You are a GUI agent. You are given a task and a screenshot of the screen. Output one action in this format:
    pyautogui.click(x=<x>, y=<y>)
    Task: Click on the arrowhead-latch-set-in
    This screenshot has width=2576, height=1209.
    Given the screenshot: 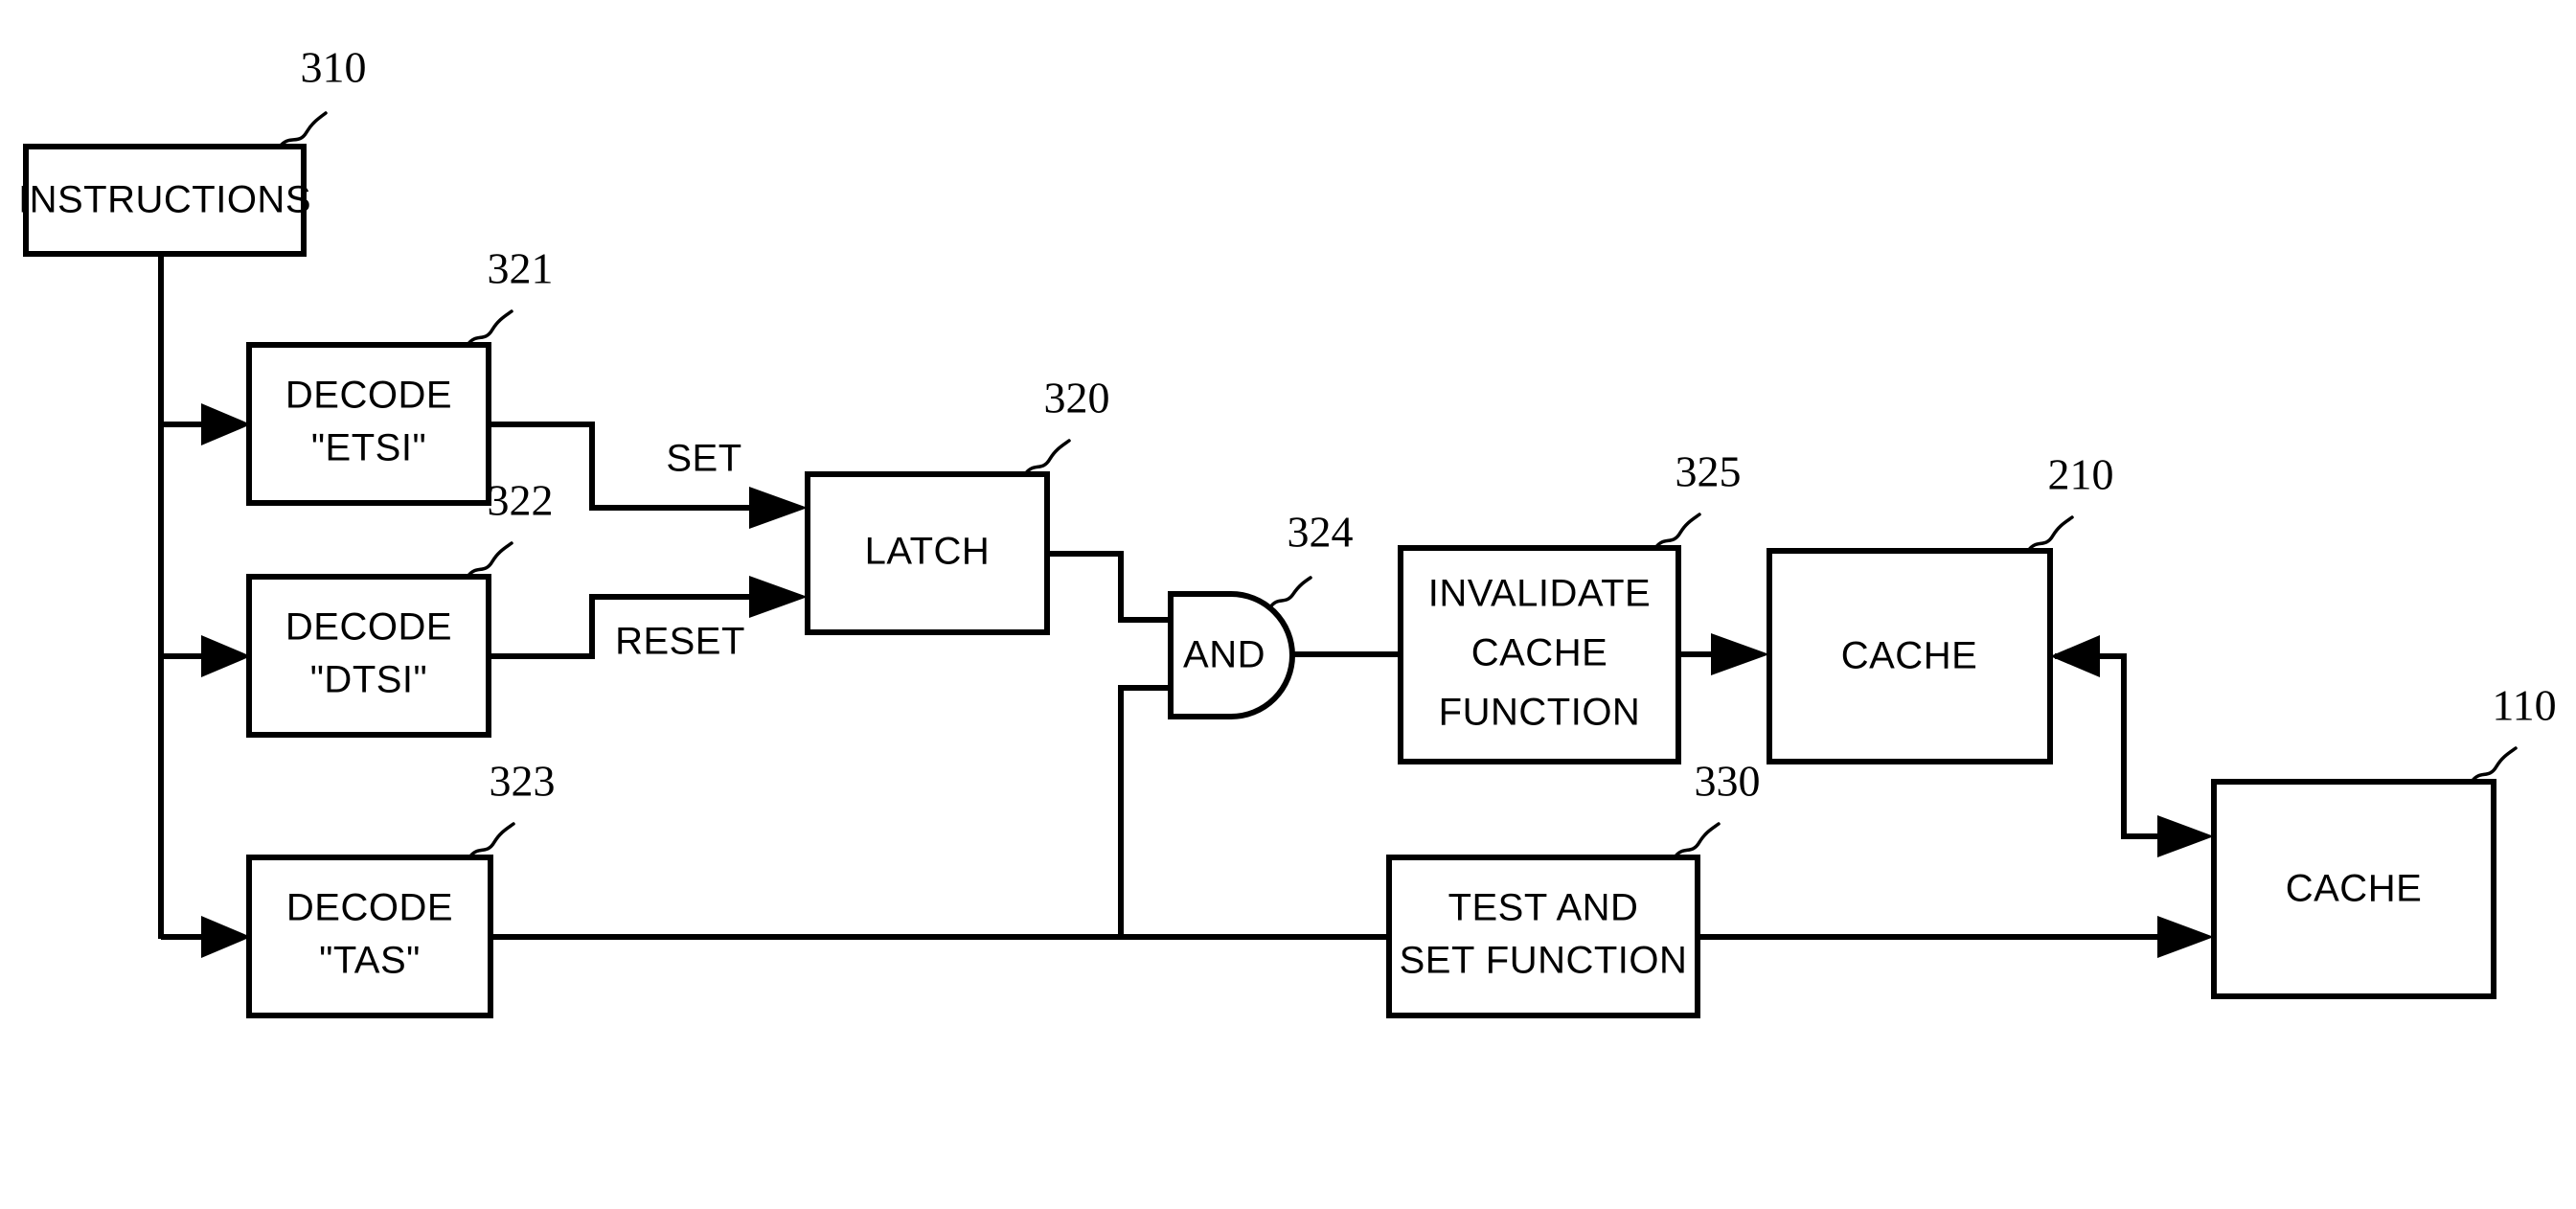 What is the action you would take?
    pyautogui.click(x=778, y=508)
    